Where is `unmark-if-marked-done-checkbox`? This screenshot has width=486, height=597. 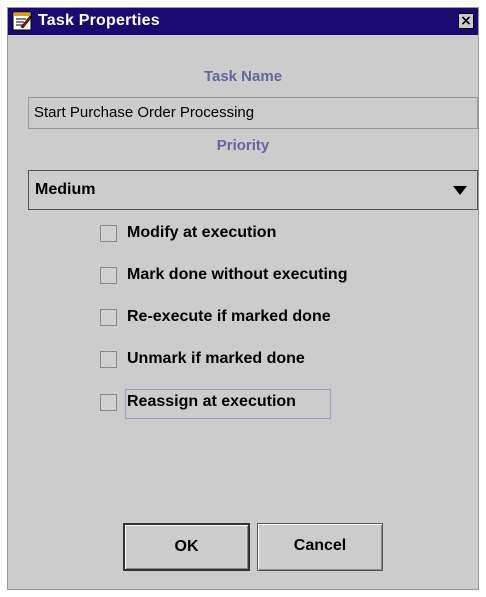 unmark-if-marked-done-checkbox is located at coordinates (108, 359).